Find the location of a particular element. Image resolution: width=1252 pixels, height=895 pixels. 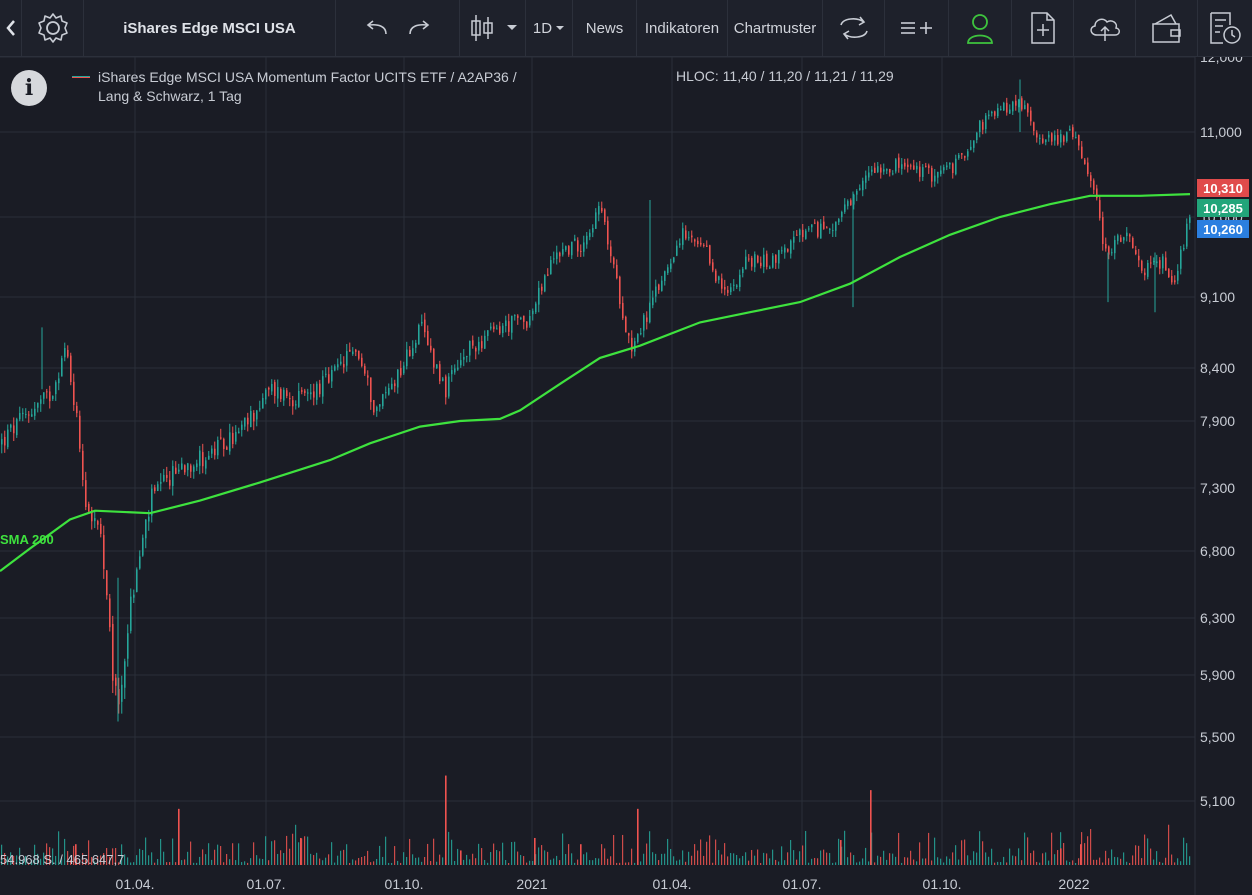

add-indicator-button is located at coordinates (917, 28).